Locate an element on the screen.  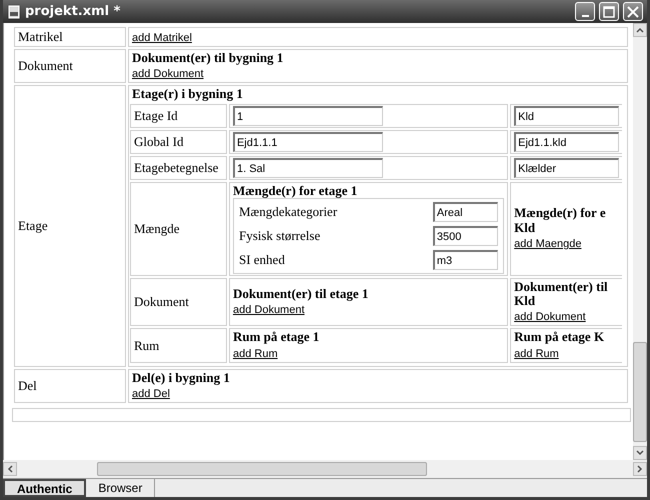
section-heading: Mængde(r) for e Kld is located at coordinates (560, 221).